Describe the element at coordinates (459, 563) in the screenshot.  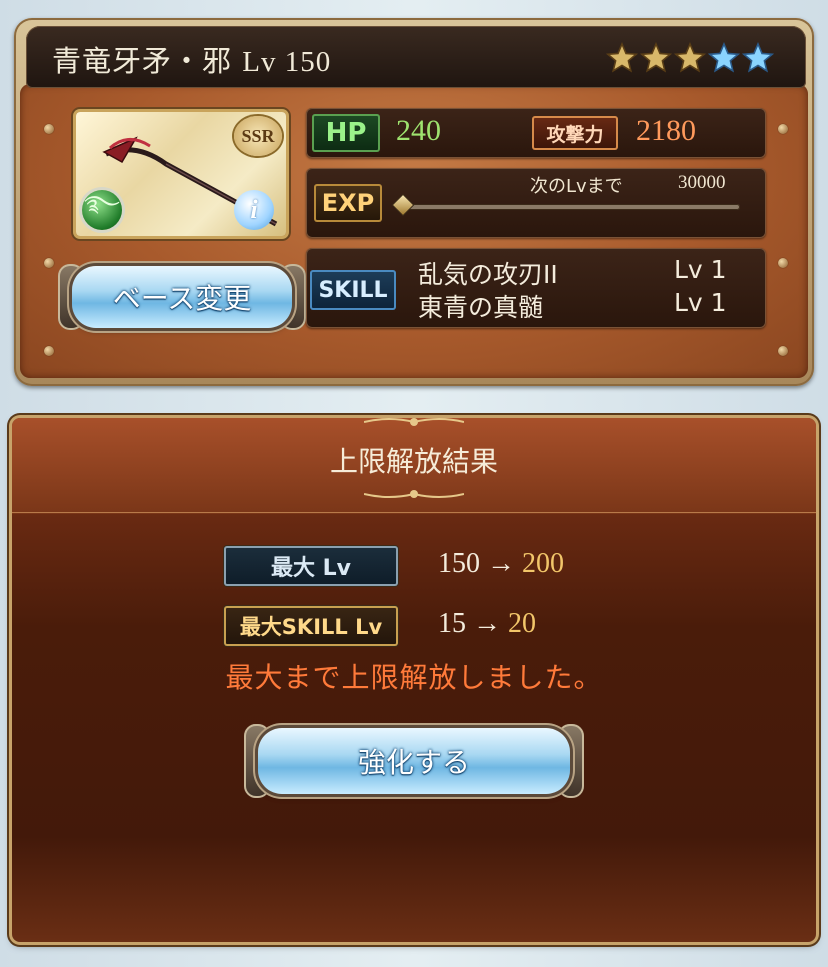
I see `max-level-old: 150` at that location.